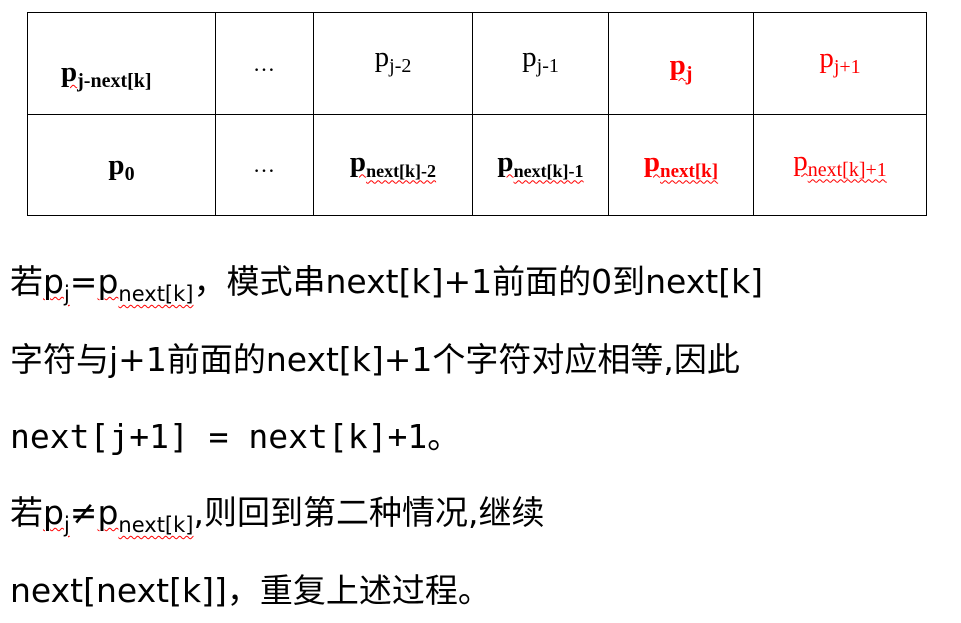 Image resolution: width=961 pixels, height=623 pixels. What do you see at coordinates (840, 63) in the screenshot?
I see `cell-p-j-plus-1: pj+1` at bounding box center [840, 63].